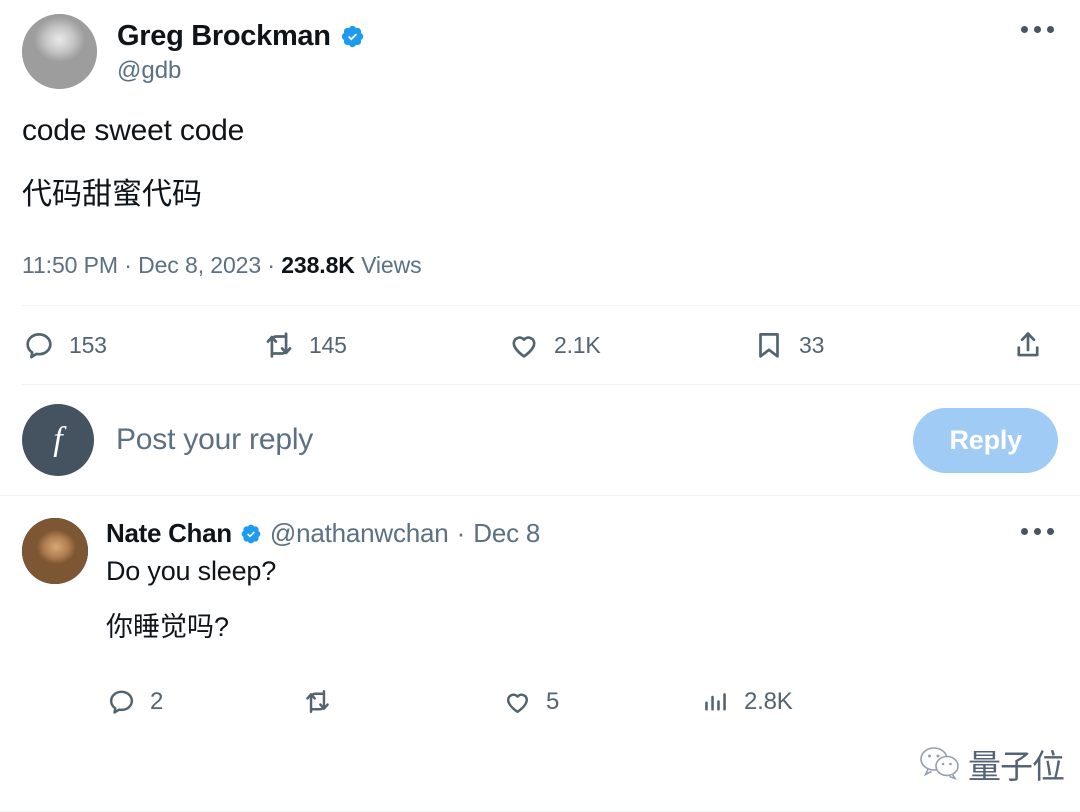  What do you see at coordinates (168, 626) in the screenshot?
I see `reply-text-zh: 你睡觉吗?` at bounding box center [168, 626].